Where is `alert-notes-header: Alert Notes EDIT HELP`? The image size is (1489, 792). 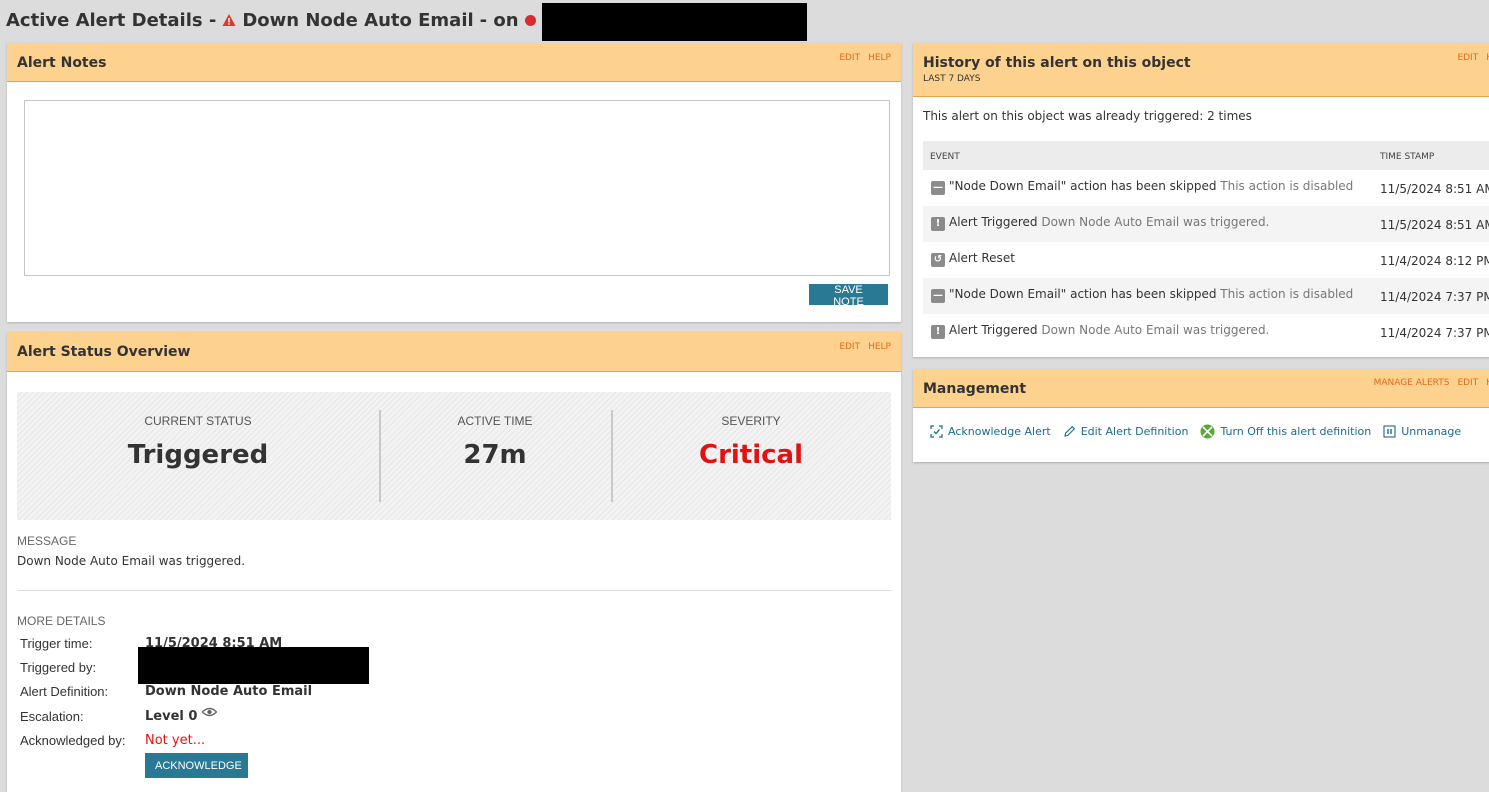
alert-notes-header: Alert Notes EDIT HELP is located at coordinates (454, 62).